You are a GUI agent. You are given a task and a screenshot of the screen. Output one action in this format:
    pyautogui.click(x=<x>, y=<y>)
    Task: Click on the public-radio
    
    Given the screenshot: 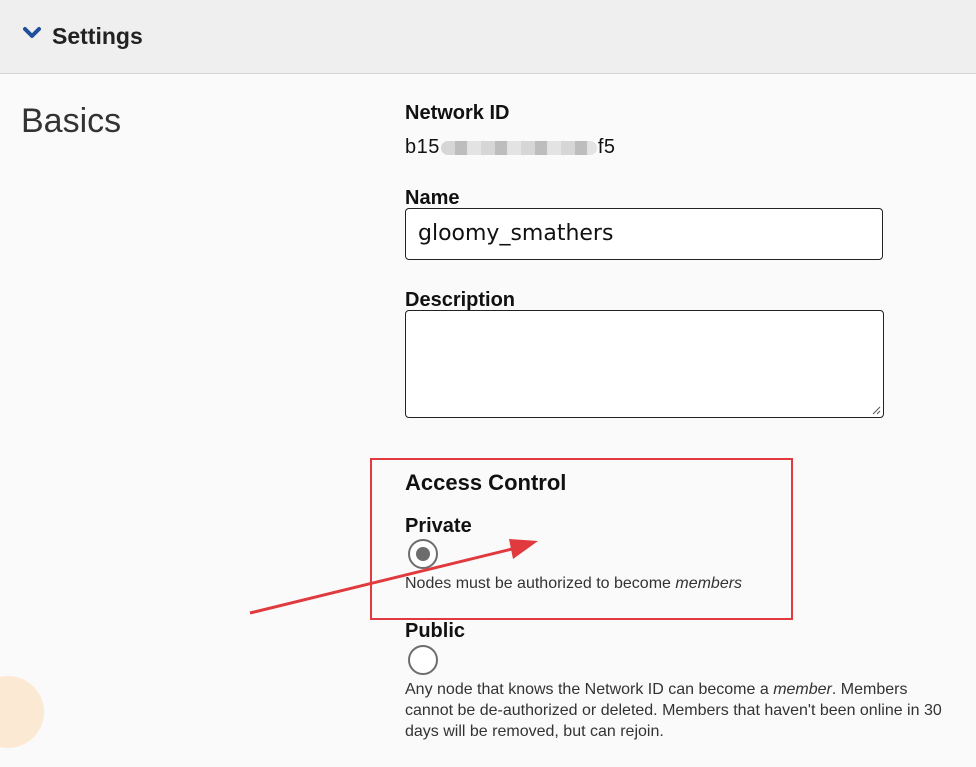 What is the action you would take?
    pyautogui.click(x=423, y=660)
    